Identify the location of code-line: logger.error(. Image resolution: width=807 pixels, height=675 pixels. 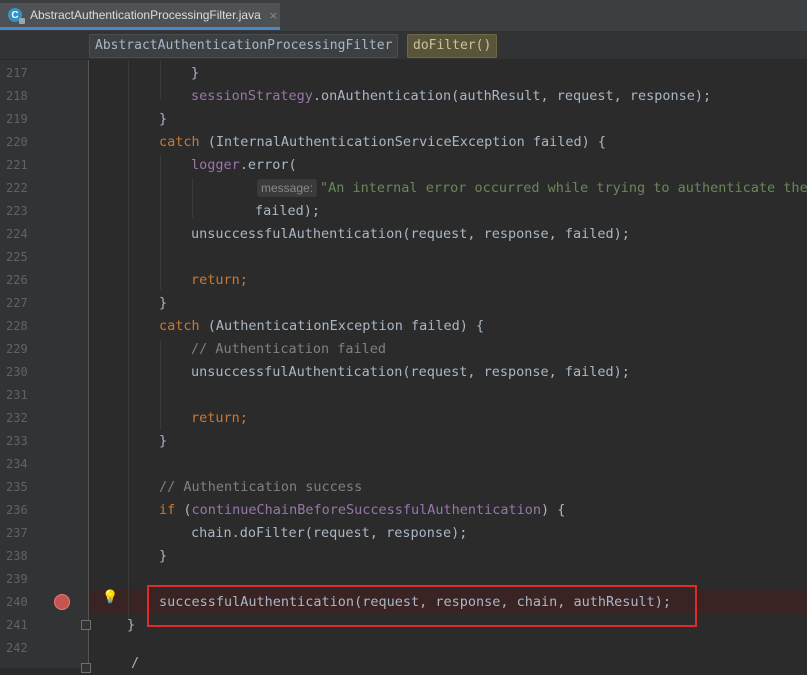
(244, 165).